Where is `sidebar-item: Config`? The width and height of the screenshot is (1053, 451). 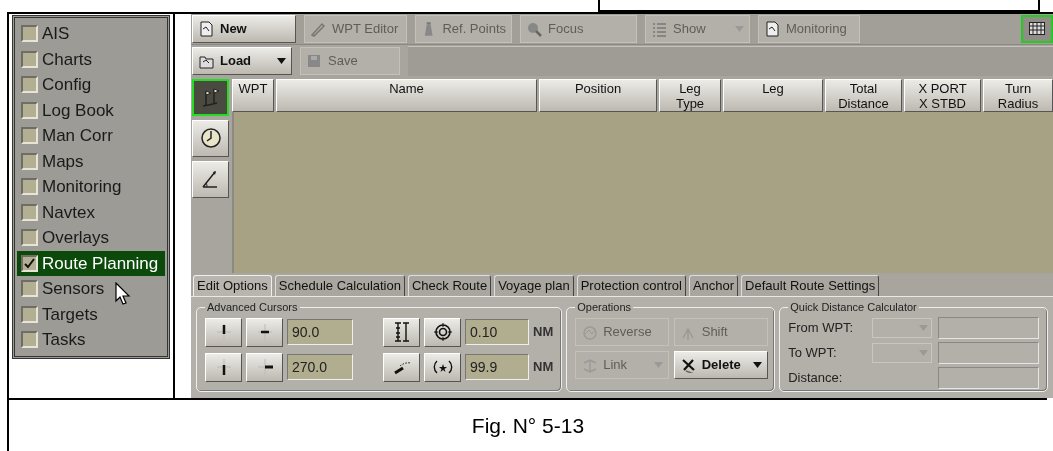
sidebar-item: Config is located at coordinates (91, 85).